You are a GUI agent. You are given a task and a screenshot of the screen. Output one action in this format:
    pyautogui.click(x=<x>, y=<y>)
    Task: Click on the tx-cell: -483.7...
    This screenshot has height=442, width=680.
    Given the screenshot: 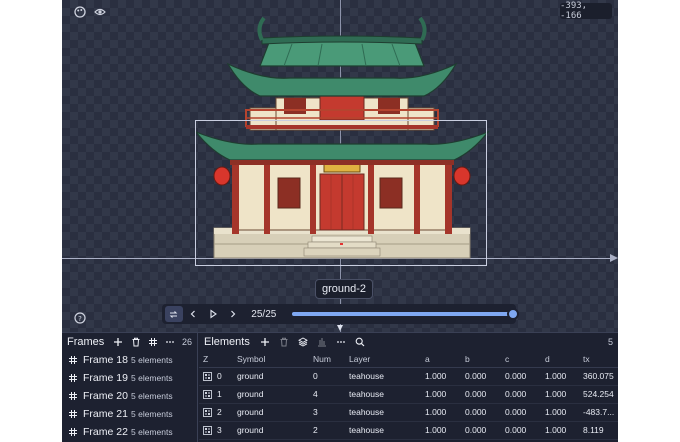 What is the action you would take?
    pyautogui.click(x=598, y=412)
    